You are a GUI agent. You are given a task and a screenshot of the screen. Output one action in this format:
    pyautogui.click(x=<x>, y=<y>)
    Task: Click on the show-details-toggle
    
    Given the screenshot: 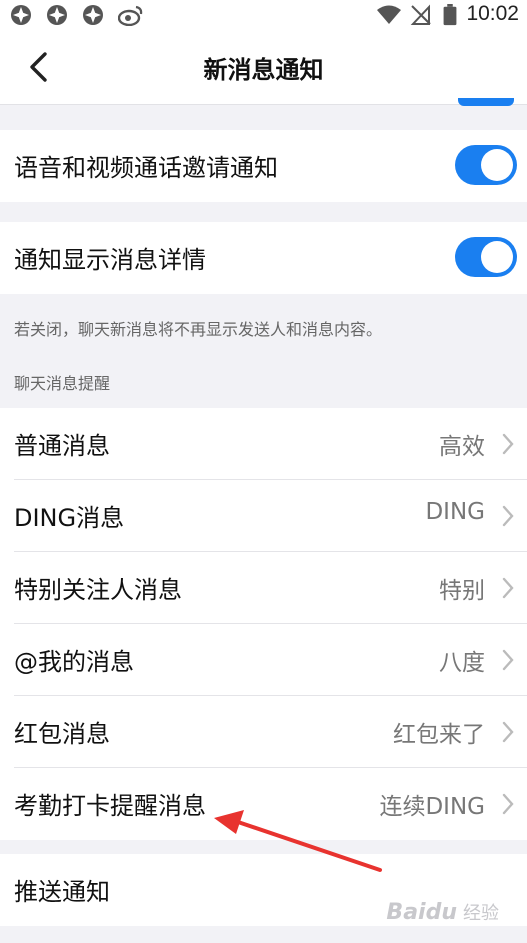 What is the action you would take?
    pyautogui.click(x=486, y=257)
    